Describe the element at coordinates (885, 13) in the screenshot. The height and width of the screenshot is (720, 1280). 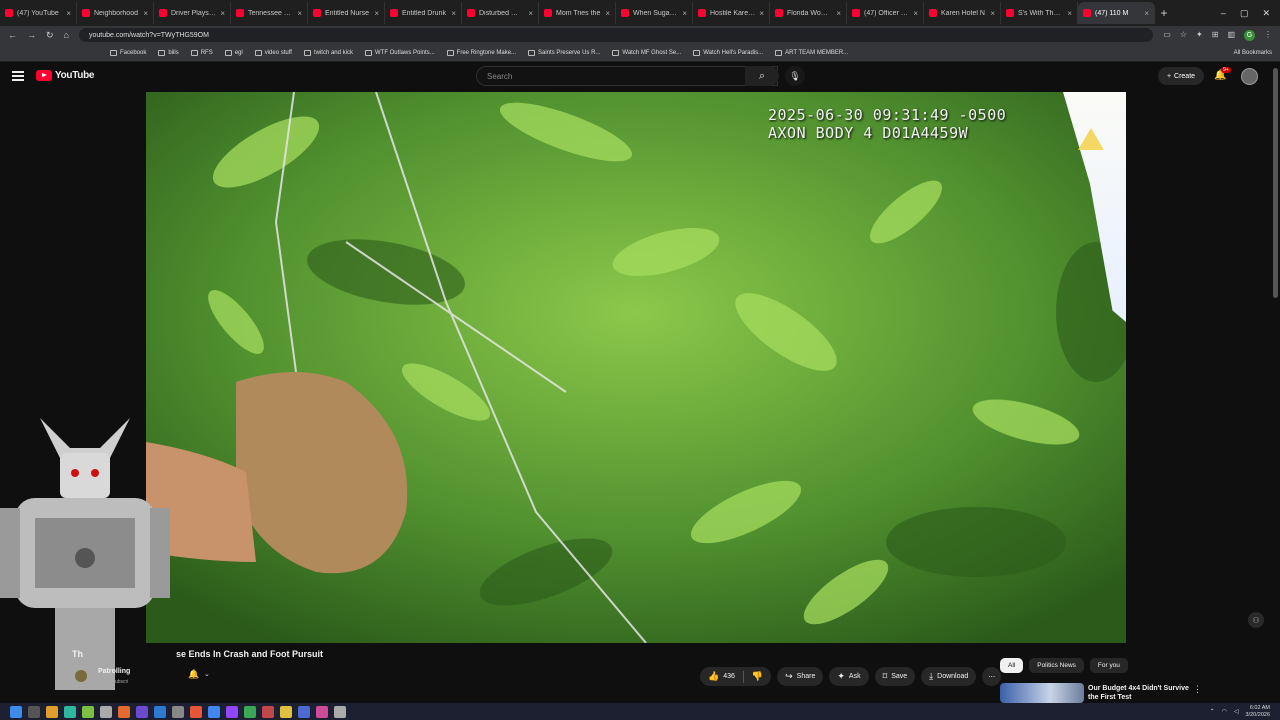
I see `browser-tab: (47) Officer Du ×` at that location.